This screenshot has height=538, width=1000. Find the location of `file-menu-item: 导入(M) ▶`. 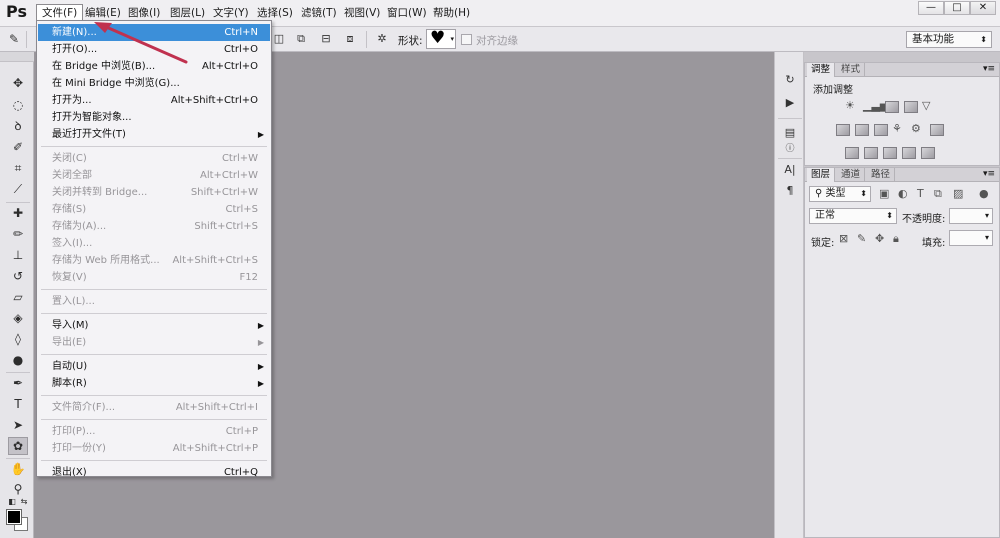

file-menu-item: 导入(M) ▶ is located at coordinates (154, 325).